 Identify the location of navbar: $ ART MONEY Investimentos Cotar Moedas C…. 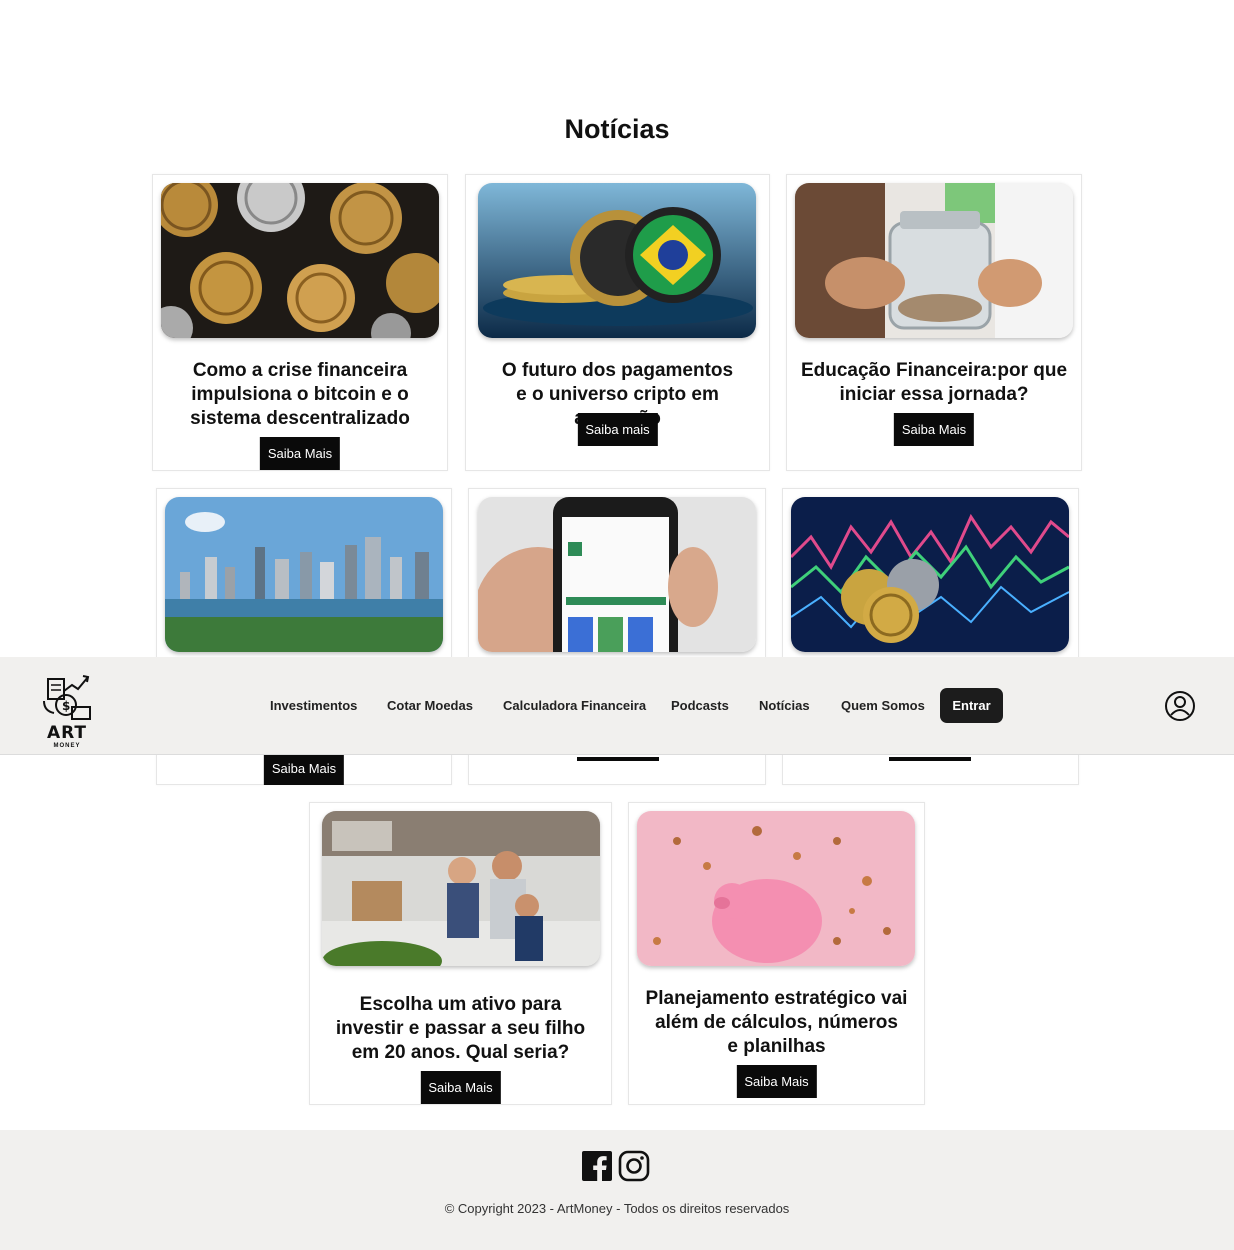
(617, 706).